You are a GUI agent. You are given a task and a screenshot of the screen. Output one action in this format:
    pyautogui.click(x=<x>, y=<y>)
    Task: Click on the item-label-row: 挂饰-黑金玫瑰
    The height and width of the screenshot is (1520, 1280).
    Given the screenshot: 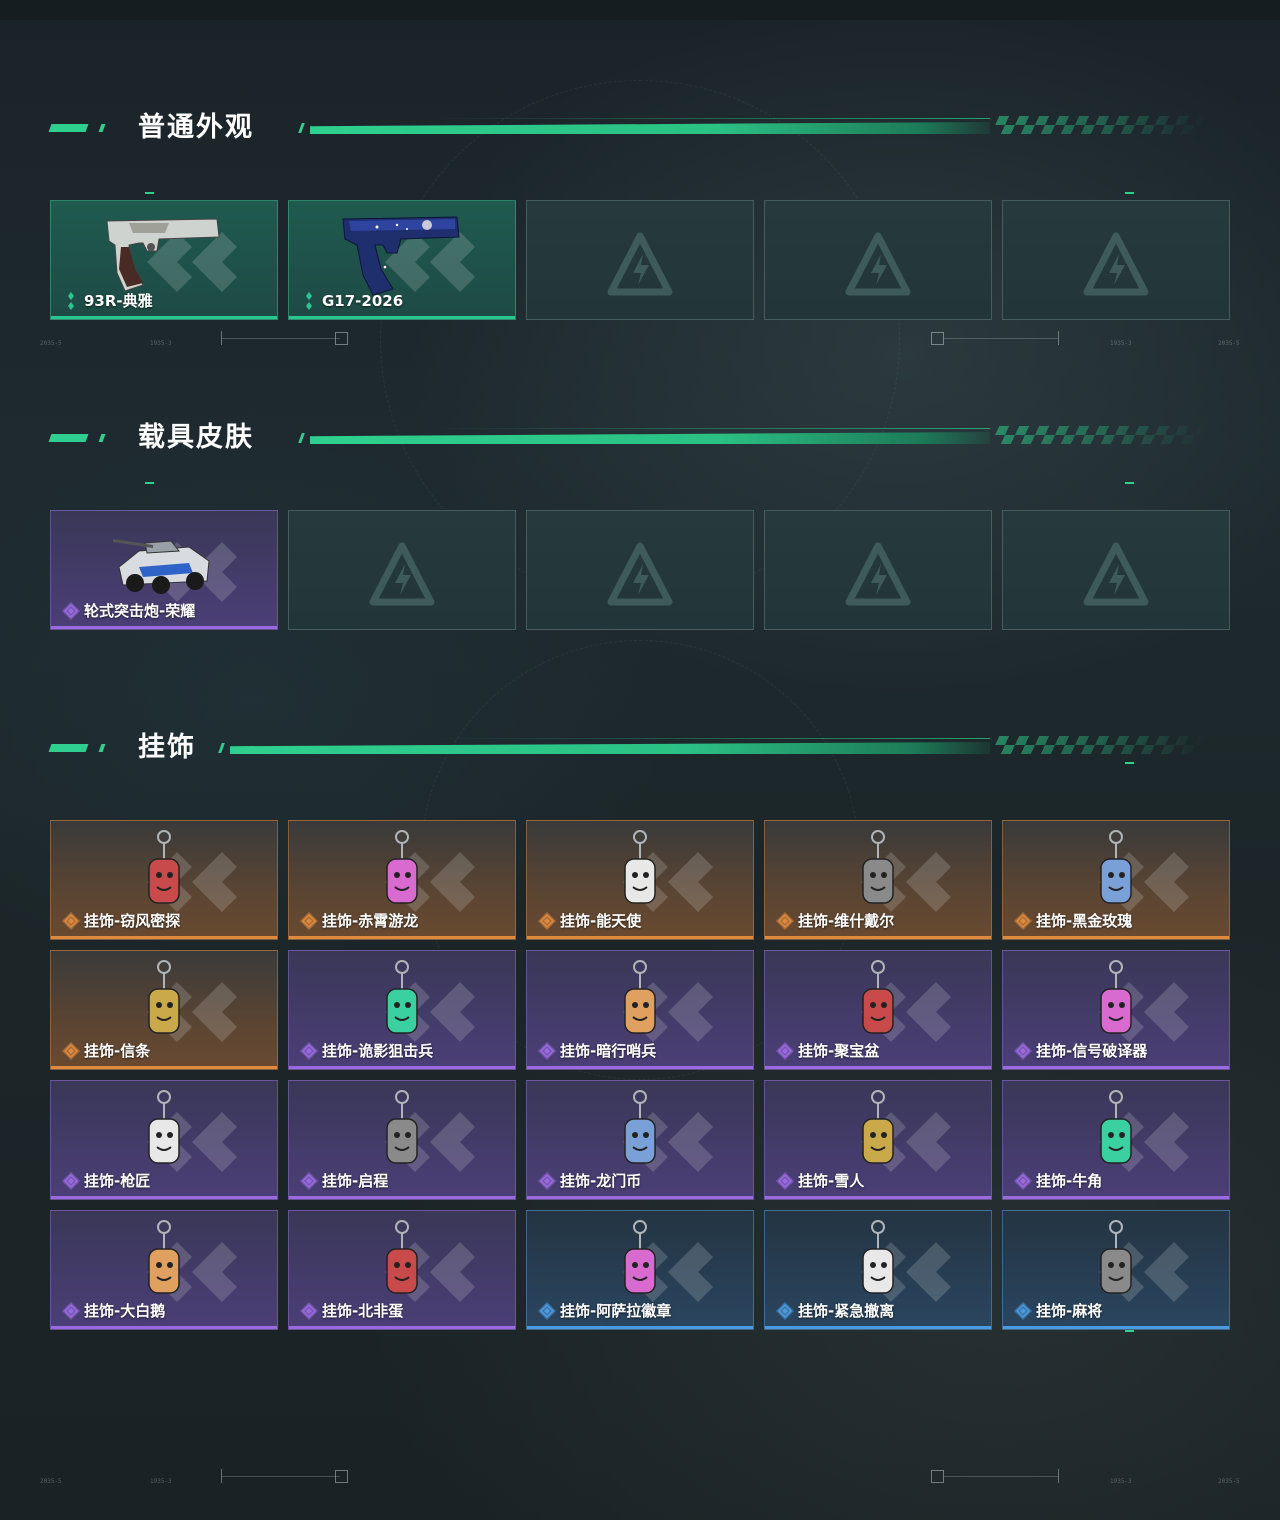 What is the action you would take?
    pyautogui.click(x=1072, y=920)
    